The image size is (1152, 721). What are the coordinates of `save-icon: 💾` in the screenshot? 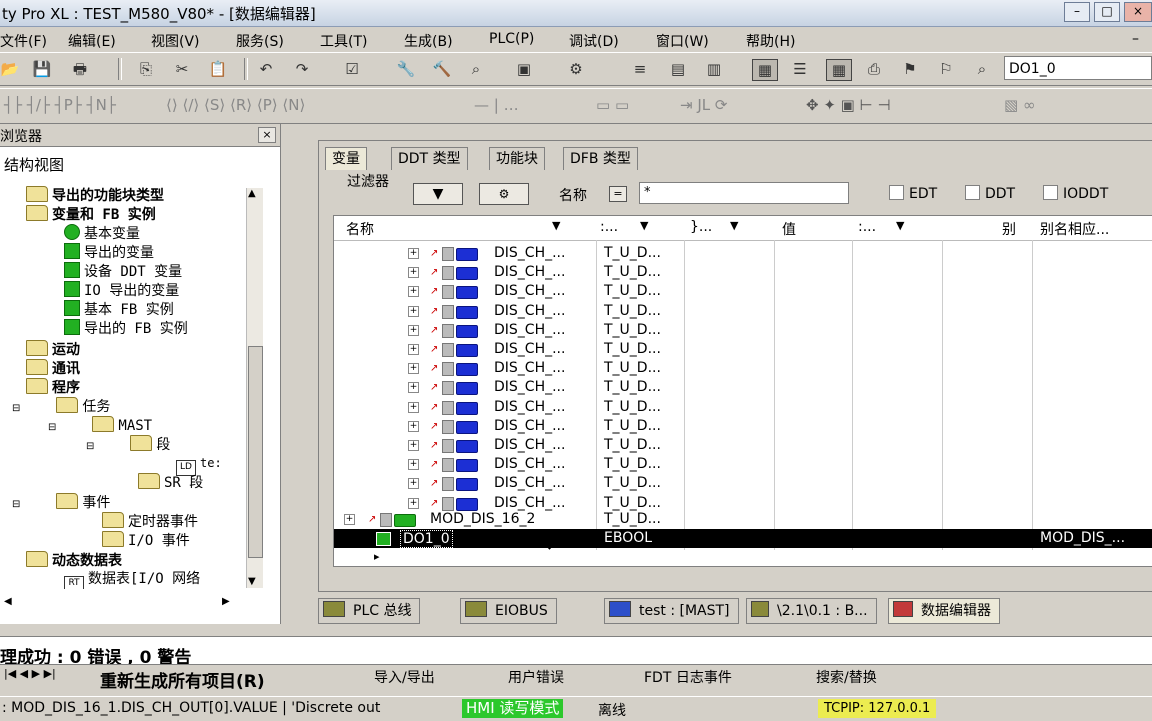 It's located at (42, 69).